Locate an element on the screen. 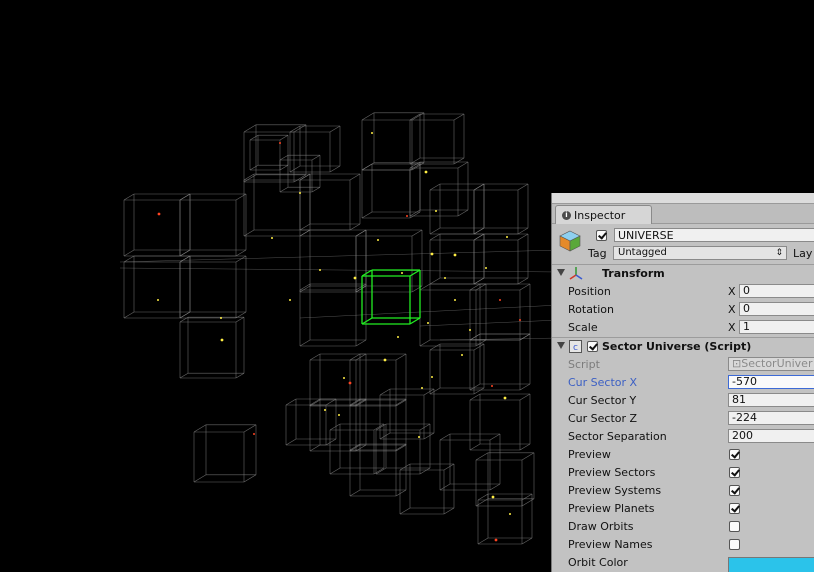 The image size is (814, 572). script-icon: c is located at coordinates (575, 346).